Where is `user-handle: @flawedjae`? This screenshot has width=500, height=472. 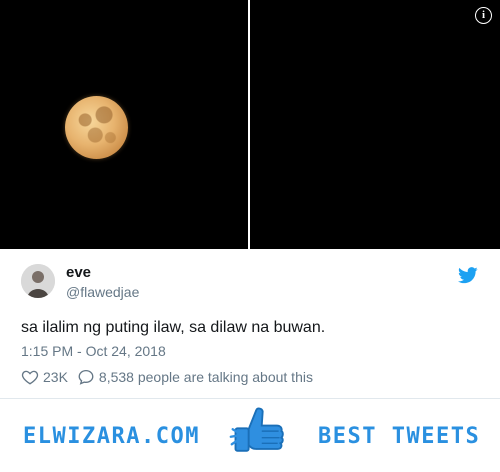
user-handle: @flawedjae is located at coordinates (102, 292).